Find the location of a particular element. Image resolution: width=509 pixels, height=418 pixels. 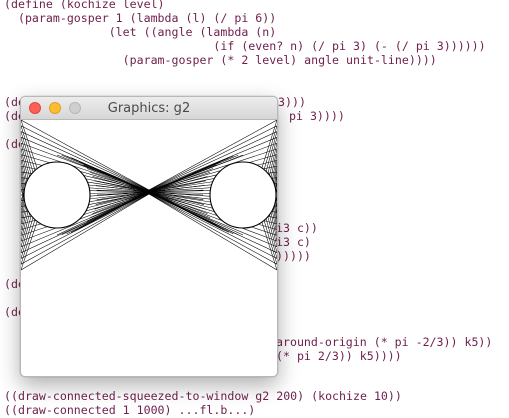

code-fragment: 3))) is located at coordinates (292, 102).